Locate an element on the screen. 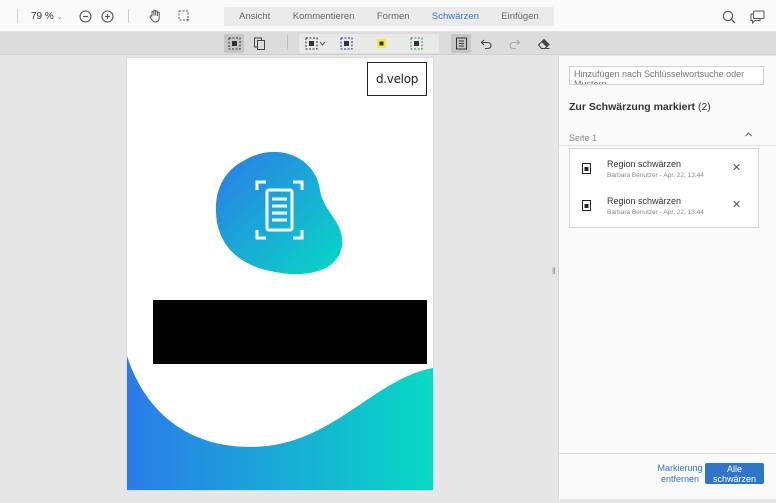 The width and height of the screenshot is (776, 503). grip-icon: ‖ is located at coordinates (554, 271).